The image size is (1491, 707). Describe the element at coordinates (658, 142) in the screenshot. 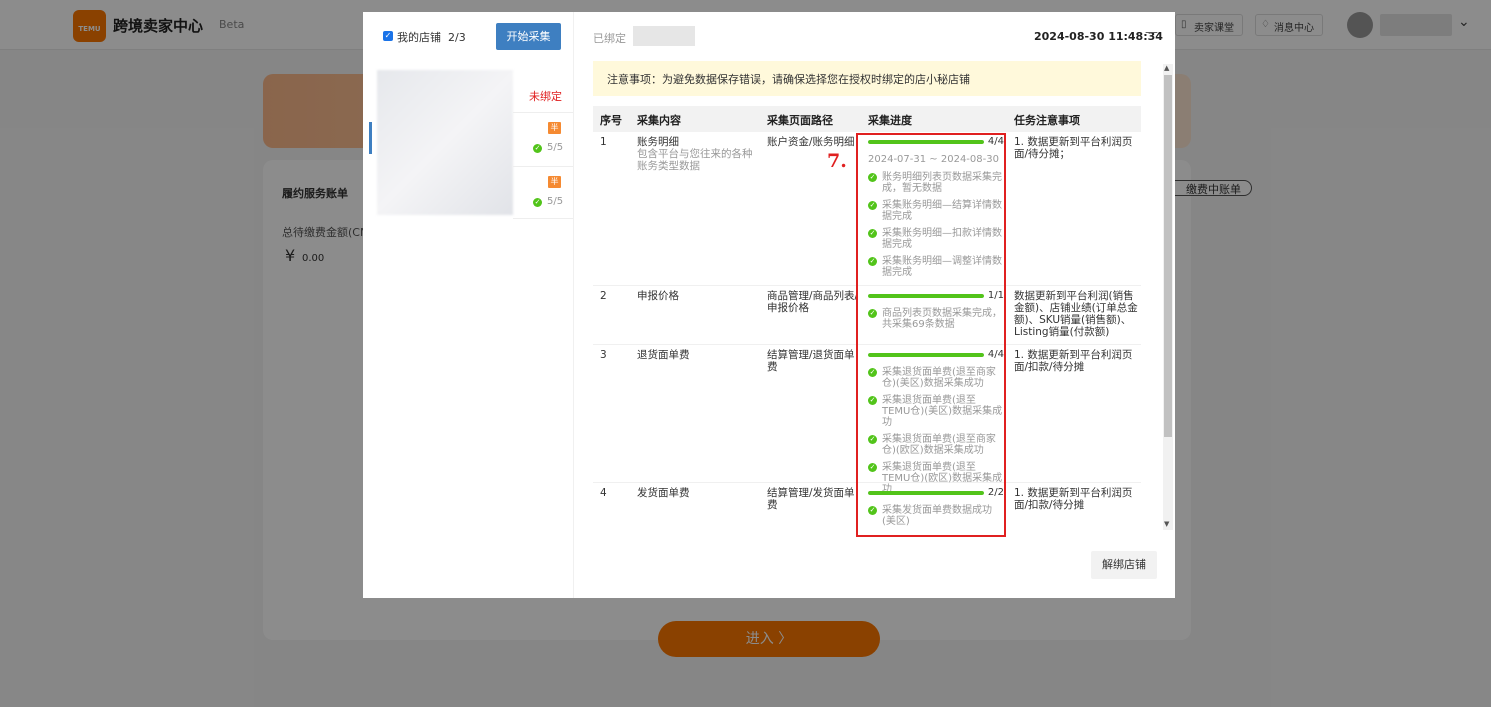

I see `content-title: 账务明细` at that location.